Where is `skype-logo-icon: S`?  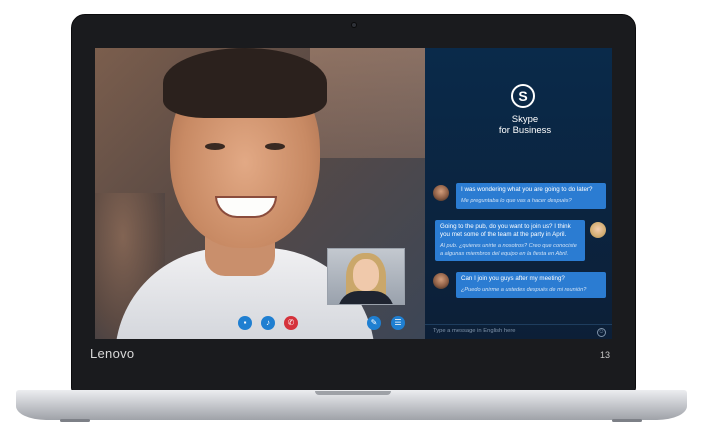 skype-logo-icon: S is located at coordinates (523, 96).